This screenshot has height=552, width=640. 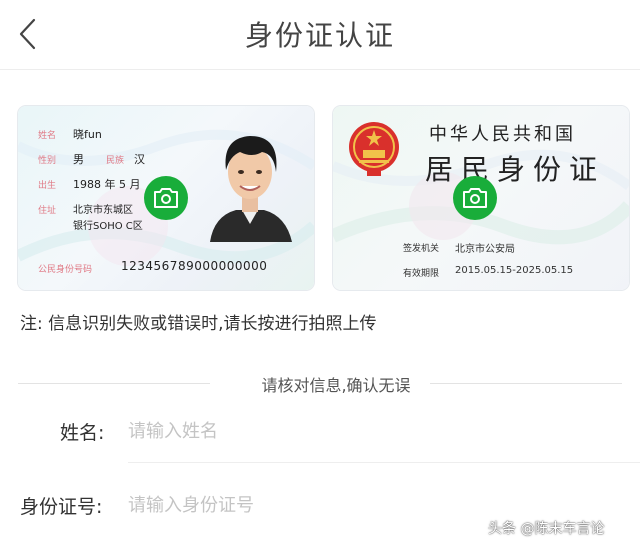 I want to click on page-title: 身份证认证, so click(x=319, y=35).